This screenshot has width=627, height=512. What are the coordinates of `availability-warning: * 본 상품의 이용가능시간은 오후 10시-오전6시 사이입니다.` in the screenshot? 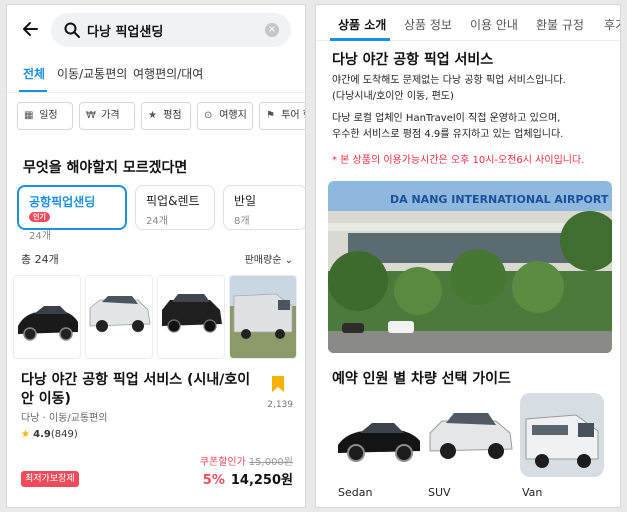 It's located at (458, 160).